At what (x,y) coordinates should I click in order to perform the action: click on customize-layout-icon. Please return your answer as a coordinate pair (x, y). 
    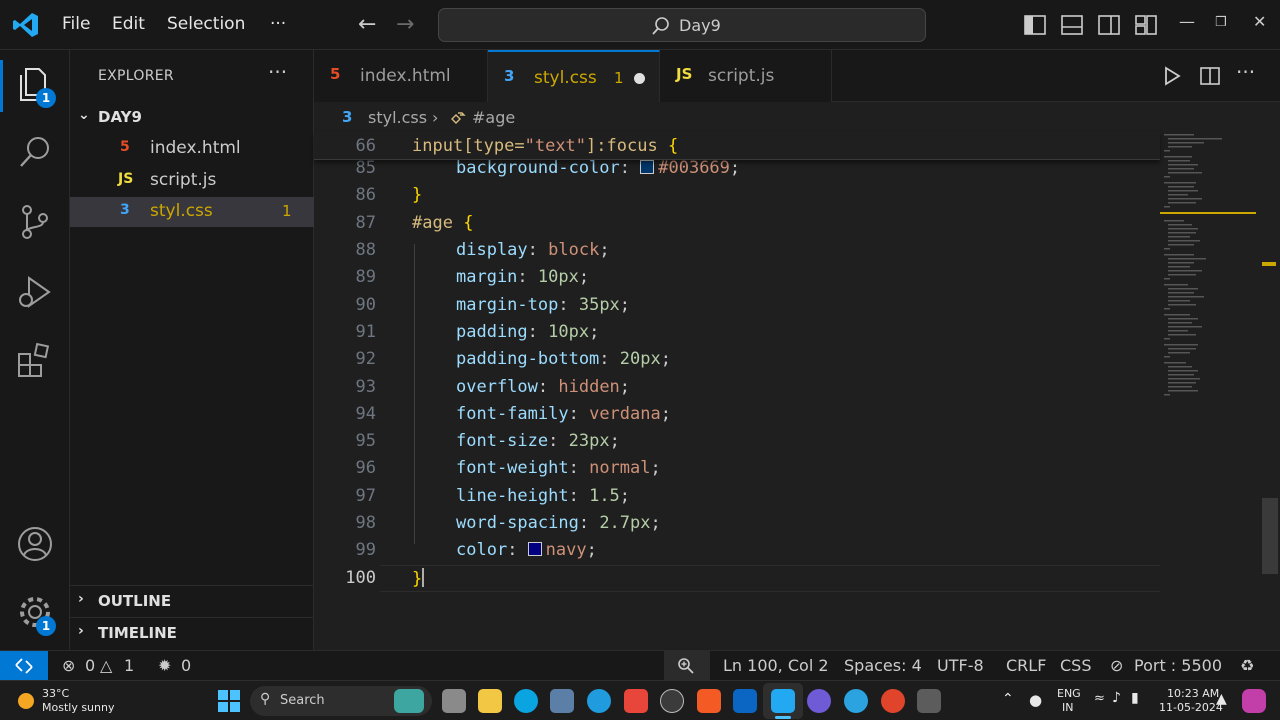
    Looking at the image, I should click on (1146, 25).